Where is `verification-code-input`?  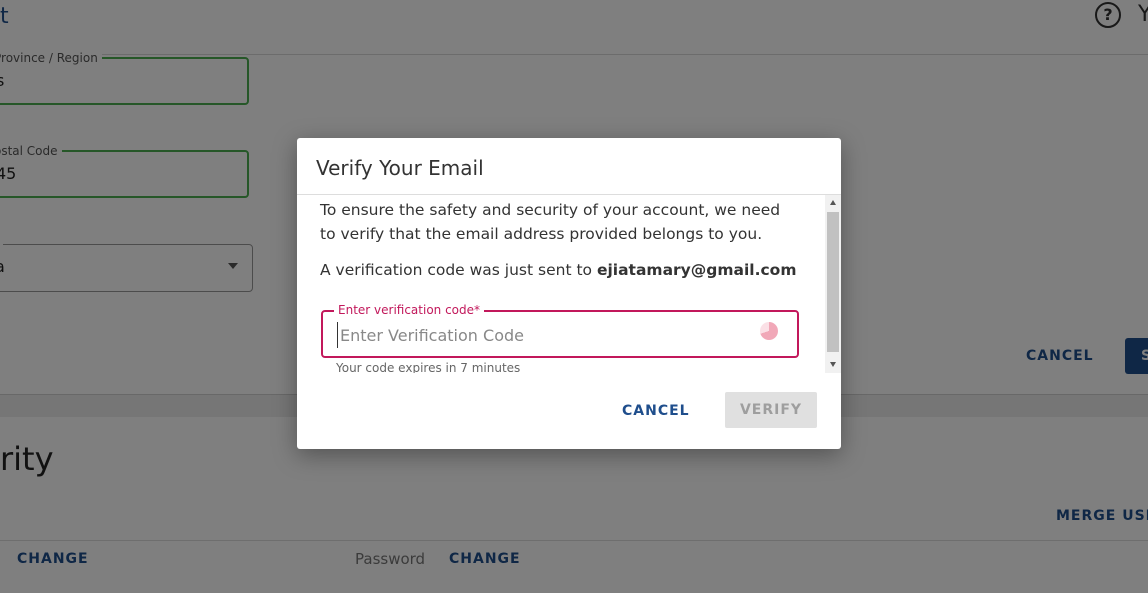 verification-code-input is located at coordinates (539, 335).